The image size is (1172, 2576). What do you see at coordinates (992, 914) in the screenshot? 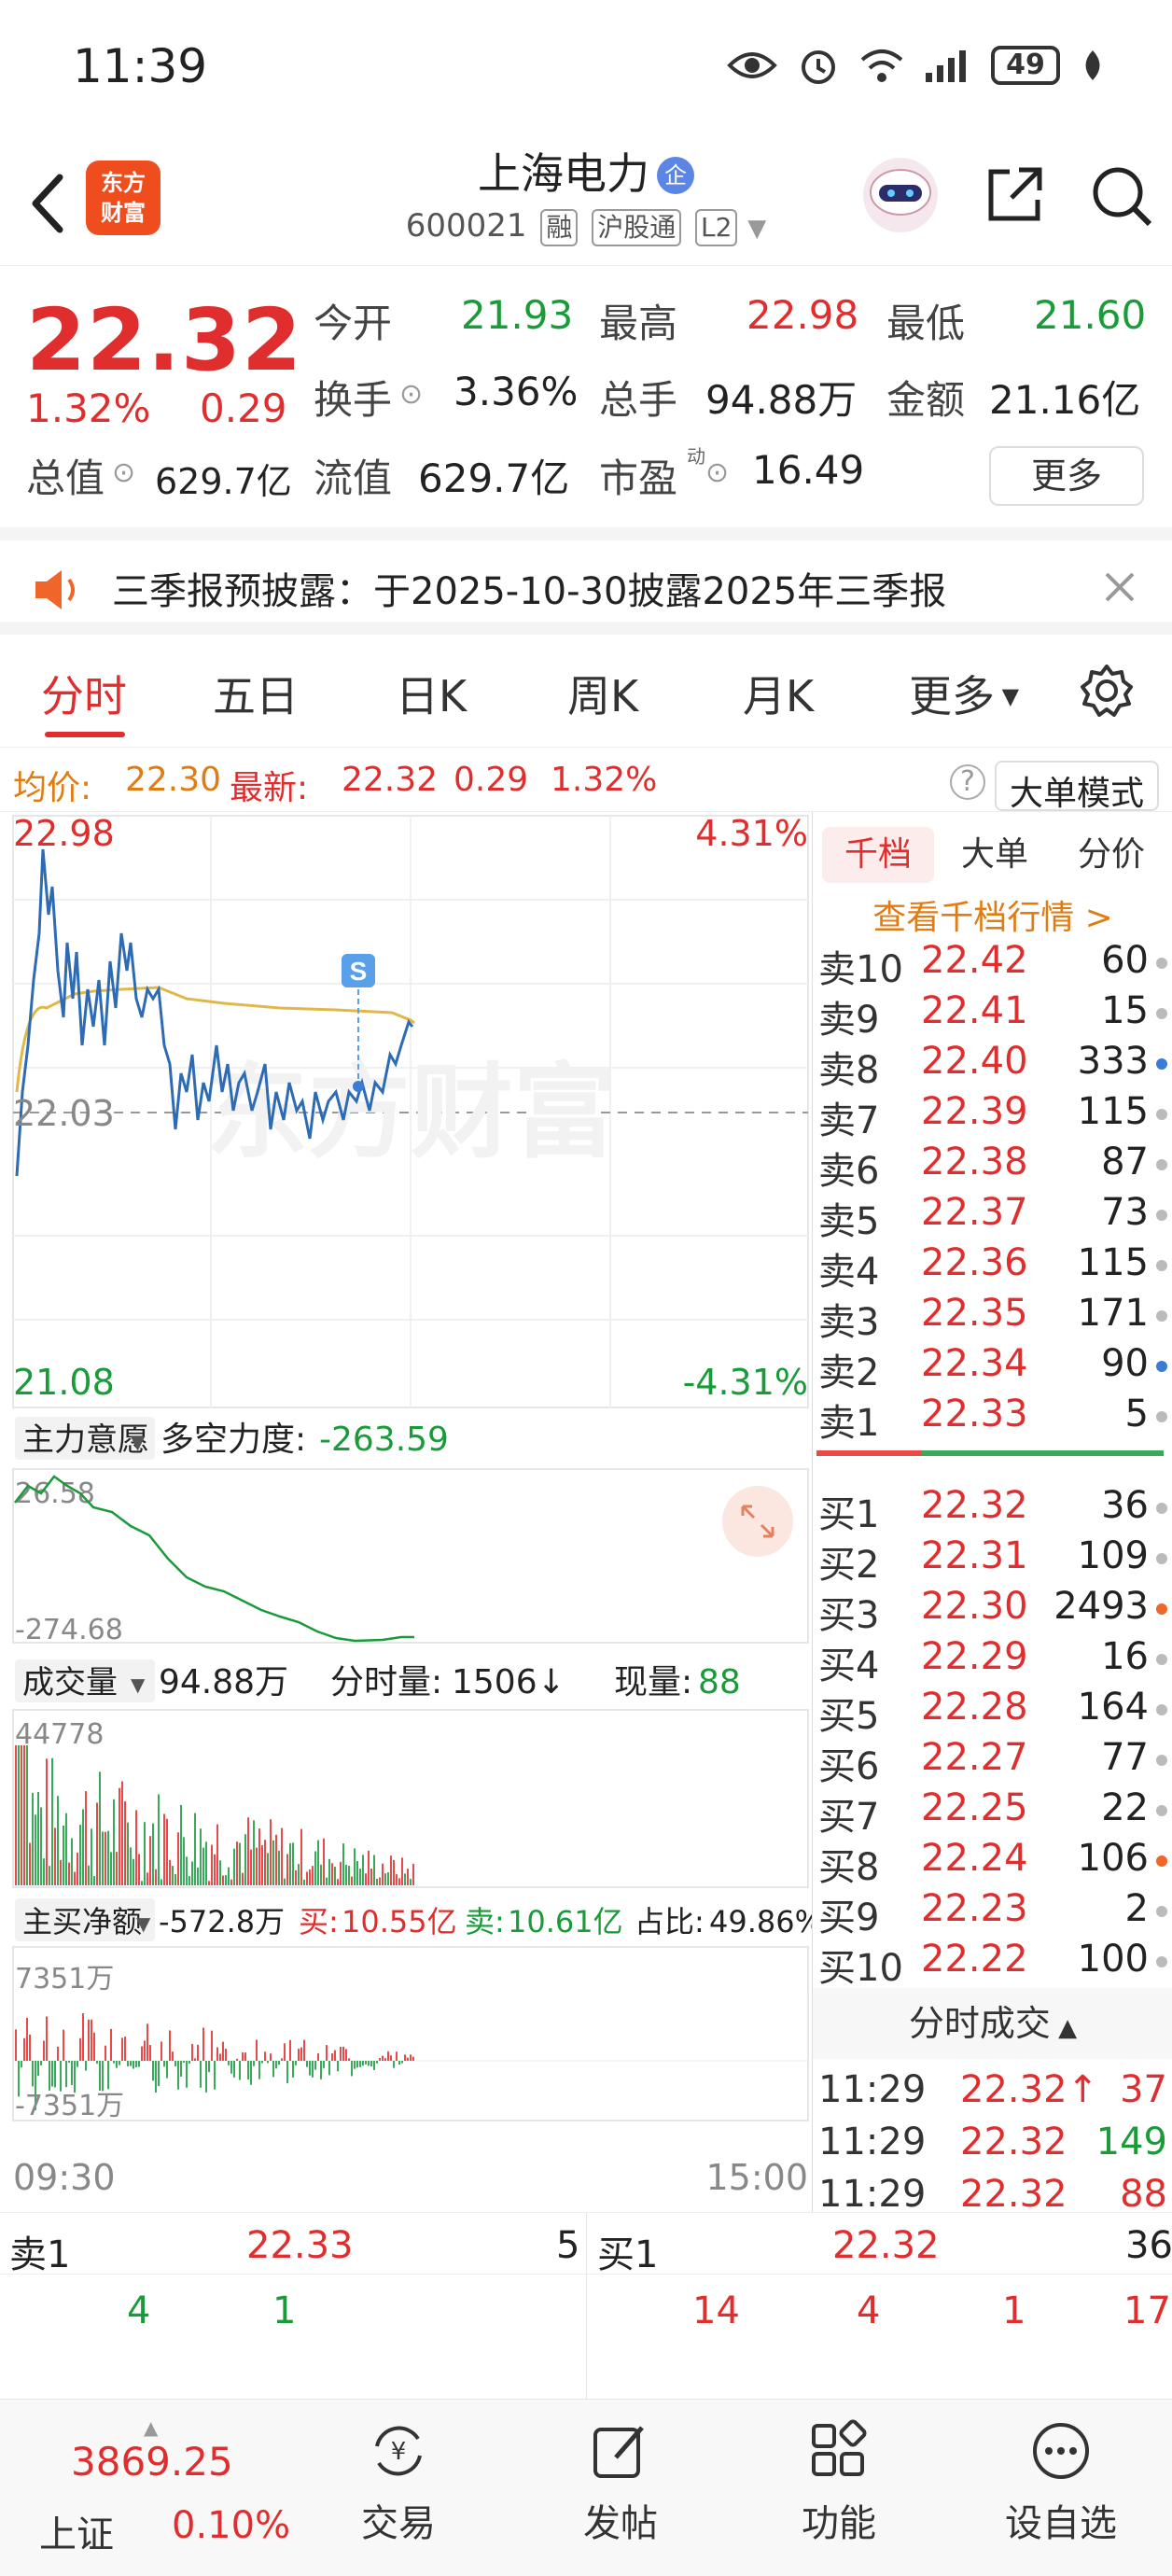
I see `view-depth-link: 查看千档行情 >` at bounding box center [992, 914].